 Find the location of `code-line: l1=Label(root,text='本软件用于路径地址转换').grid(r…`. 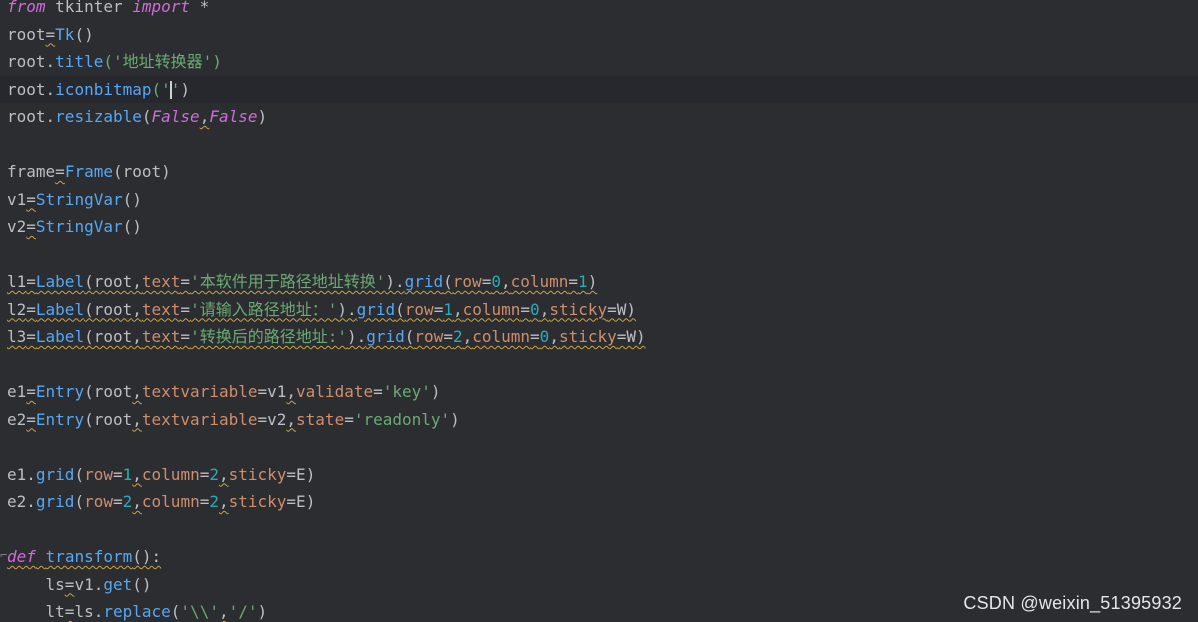

code-line: l1=Label(root,text='本软件用于路径地址转换').grid(r… is located at coordinates (599, 282).